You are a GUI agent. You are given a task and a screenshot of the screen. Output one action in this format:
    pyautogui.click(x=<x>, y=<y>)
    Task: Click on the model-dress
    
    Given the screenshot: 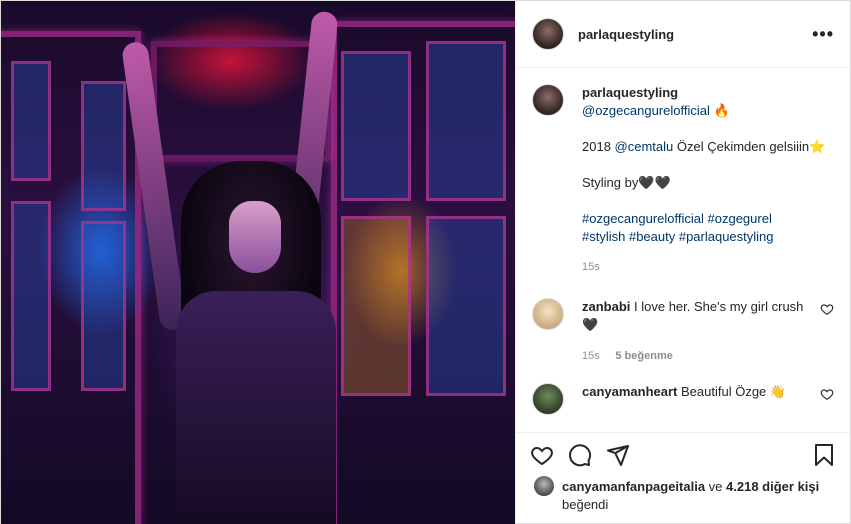 What is the action you would take?
    pyautogui.click(x=256, y=407)
    